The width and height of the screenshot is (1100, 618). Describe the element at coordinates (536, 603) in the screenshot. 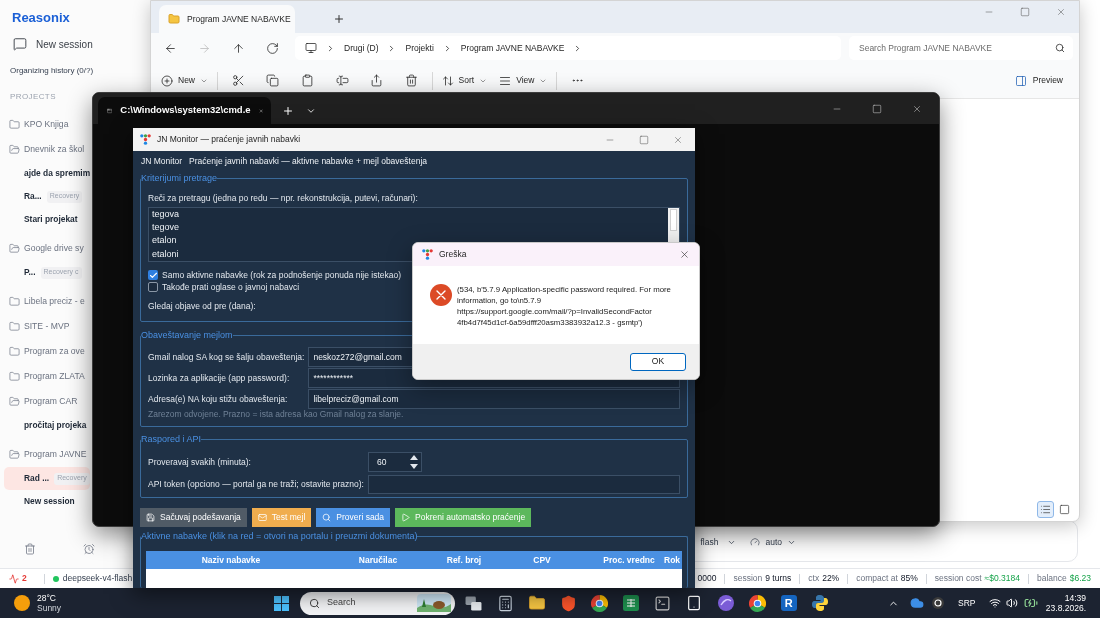

I see `folder-icon` at that location.